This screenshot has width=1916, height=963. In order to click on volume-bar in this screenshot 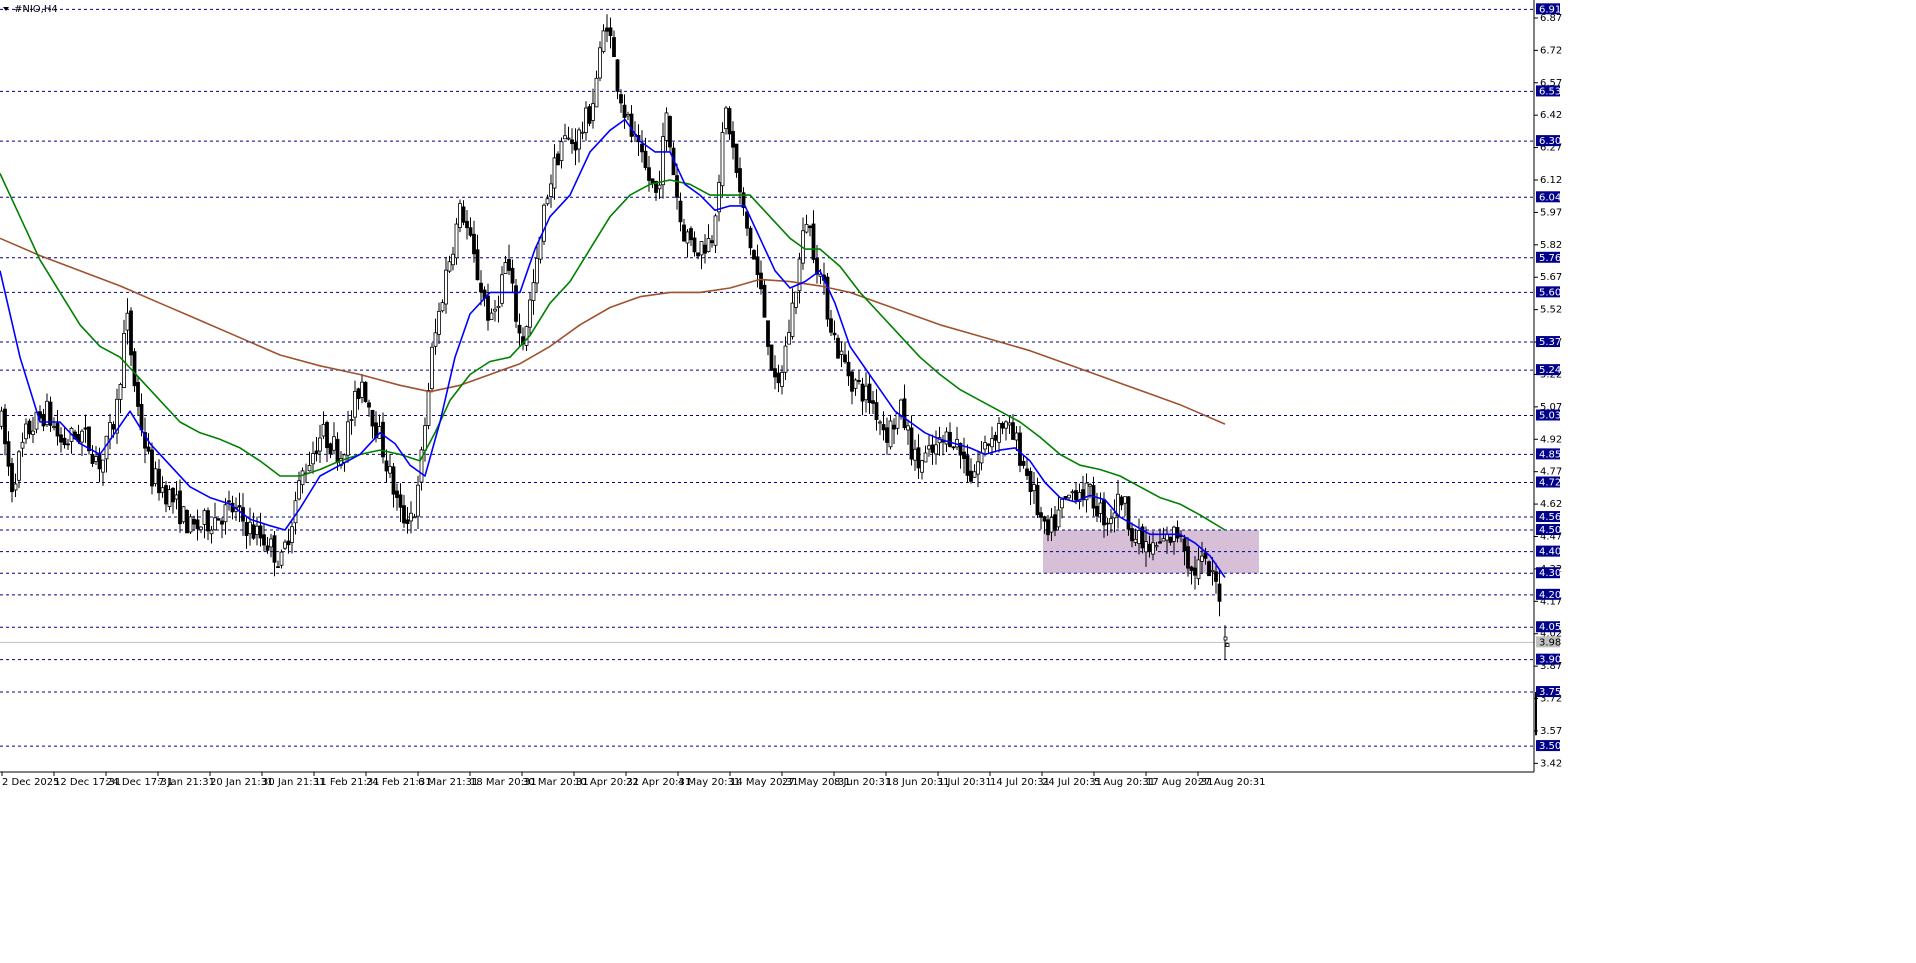, I will do `click(1536, 714)`.